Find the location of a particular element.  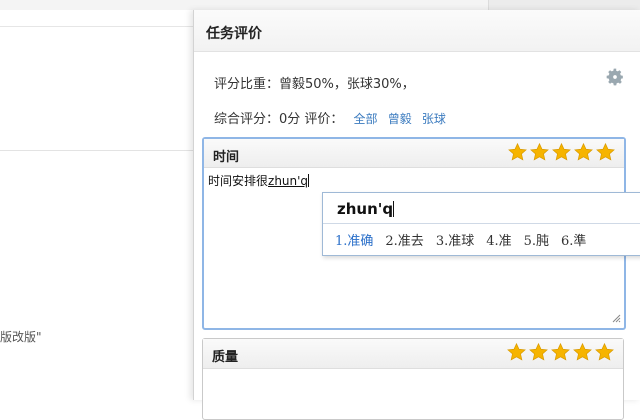

filter-zhangqiu-link: 张球 is located at coordinates (434, 119).